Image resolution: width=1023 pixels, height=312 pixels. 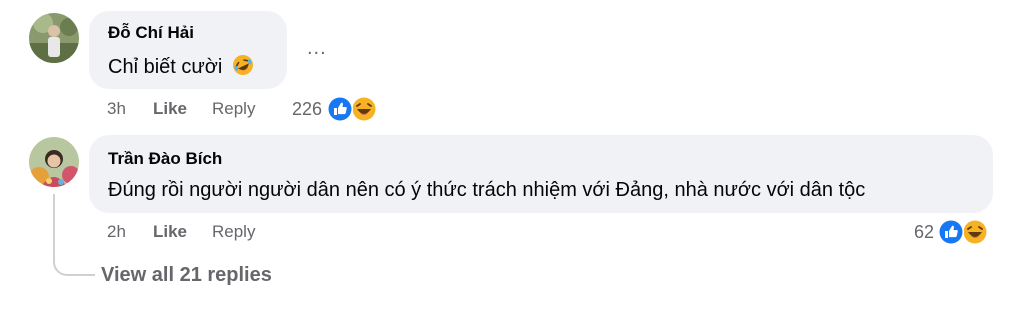 I want to click on comment-author: Trần Đào Bích, so click(x=165, y=159).